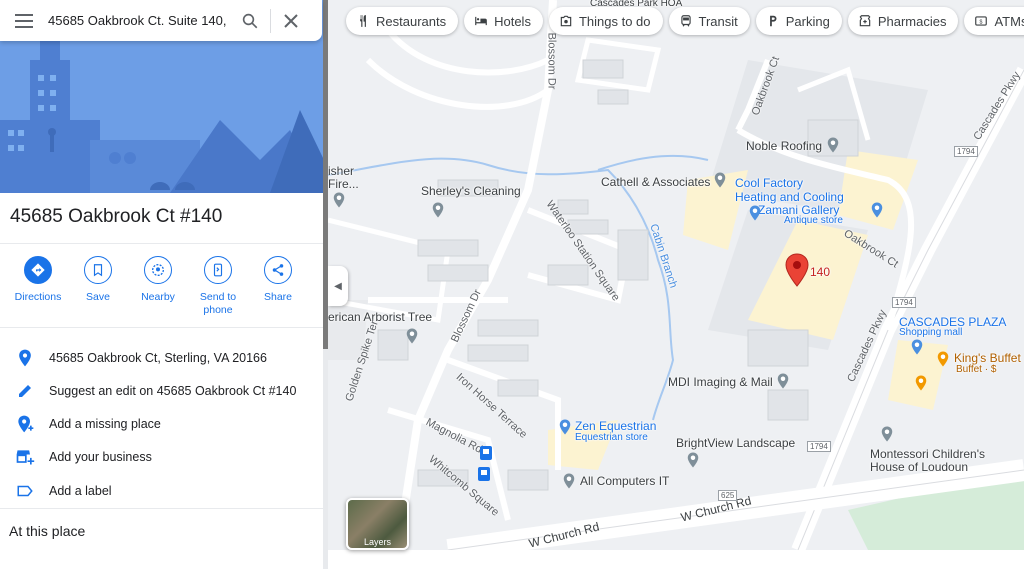 The height and width of the screenshot is (569, 1024). What do you see at coordinates (481, 21) in the screenshot?
I see `hotel-icon` at bounding box center [481, 21].